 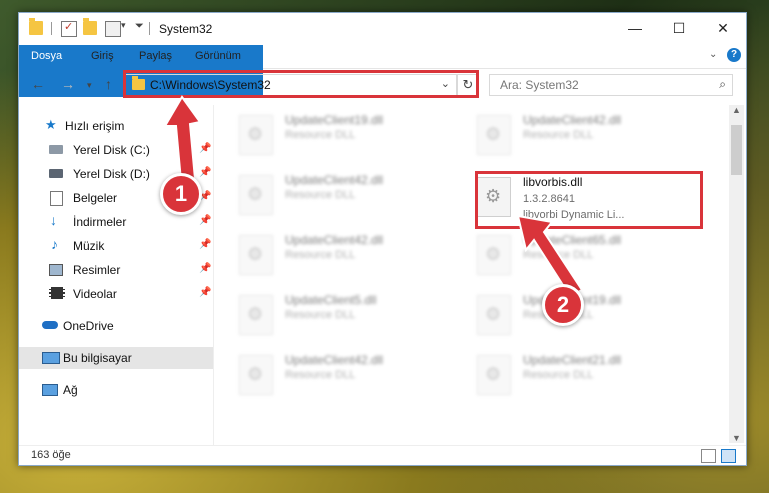 What do you see at coordinates (95, 126) in the screenshot?
I see `sidebar-item-label: Hızlı erişim` at bounding box center [95, 126].